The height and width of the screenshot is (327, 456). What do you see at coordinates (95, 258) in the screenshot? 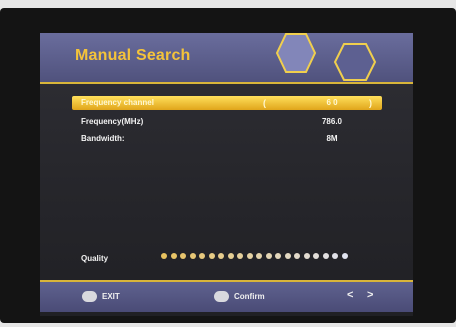
I see `quality-label: Quality` at bounding box center [95, 258].